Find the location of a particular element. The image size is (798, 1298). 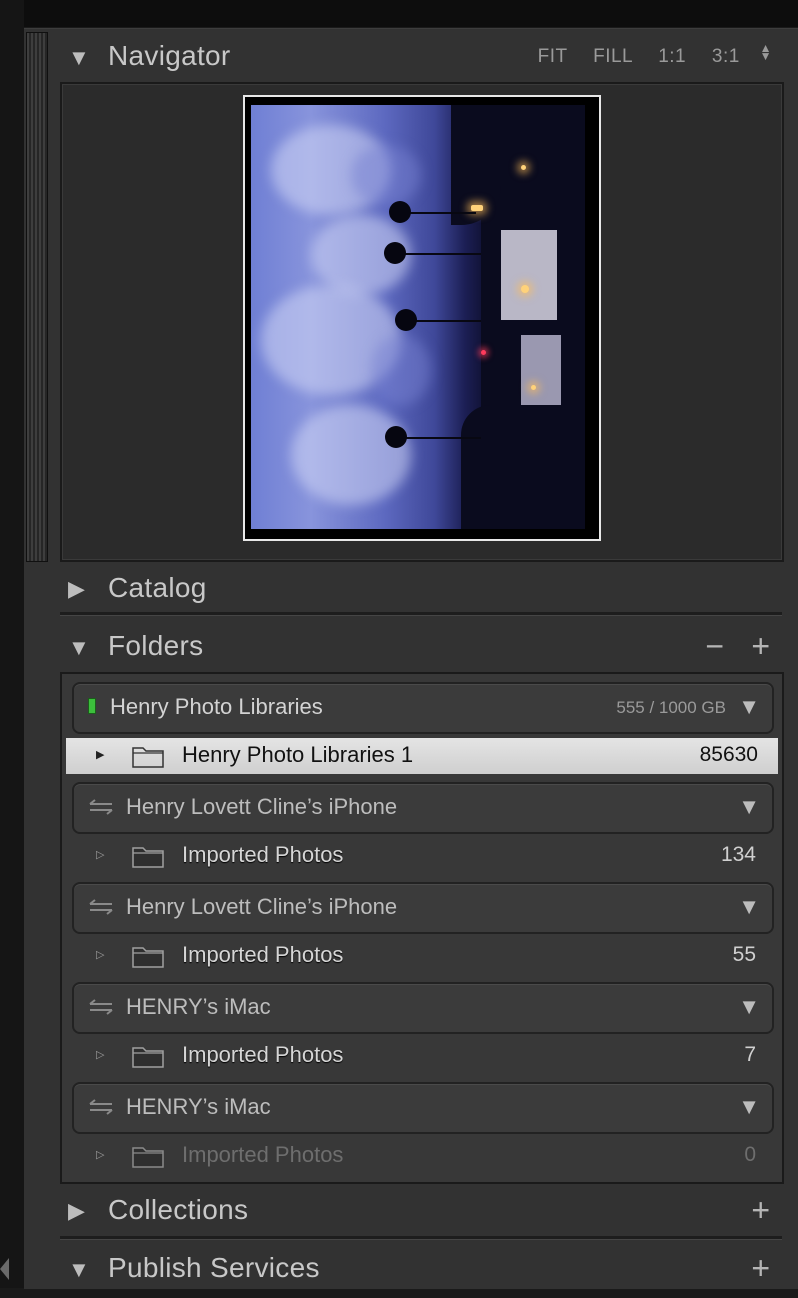

catalog-header: ▶ Catalog is located at coordinates (420, 590).